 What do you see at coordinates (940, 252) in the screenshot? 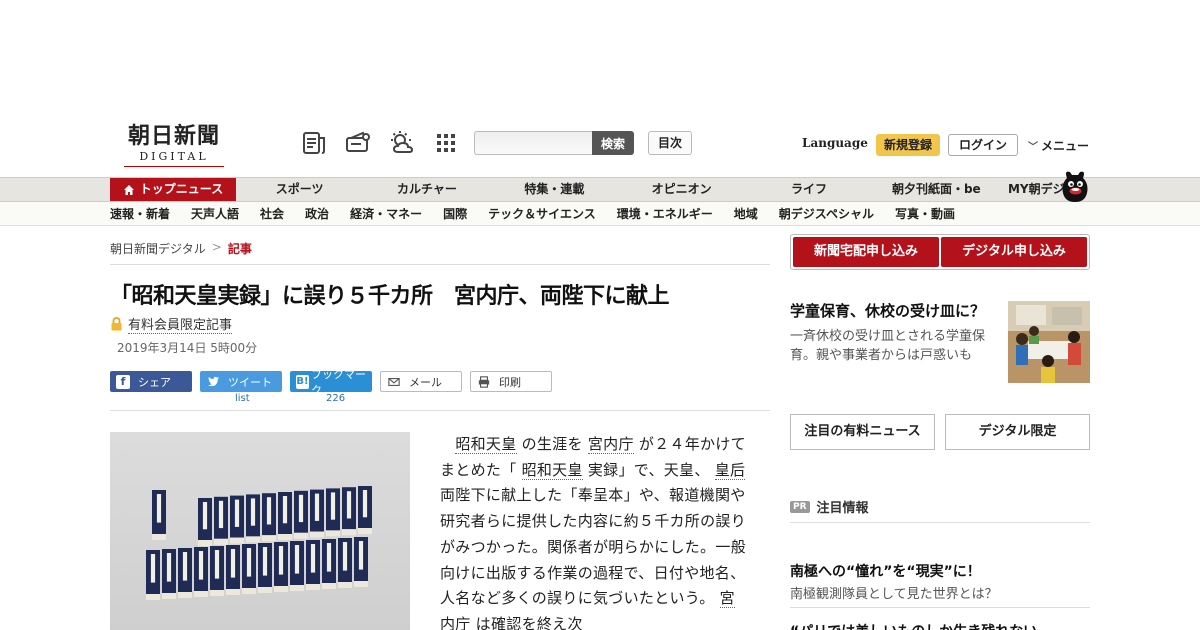
I see `subscription-buttons: 新聞宅配申し込み デジタル申し込み` at bounding box center [940, 252].